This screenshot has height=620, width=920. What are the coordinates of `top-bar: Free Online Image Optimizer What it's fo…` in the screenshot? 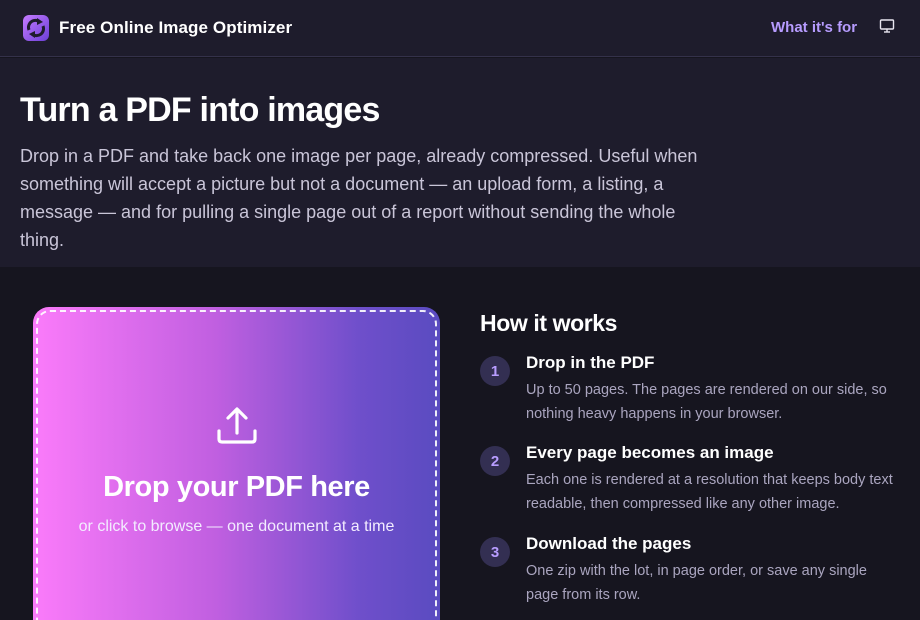 It's located at (460, 28).